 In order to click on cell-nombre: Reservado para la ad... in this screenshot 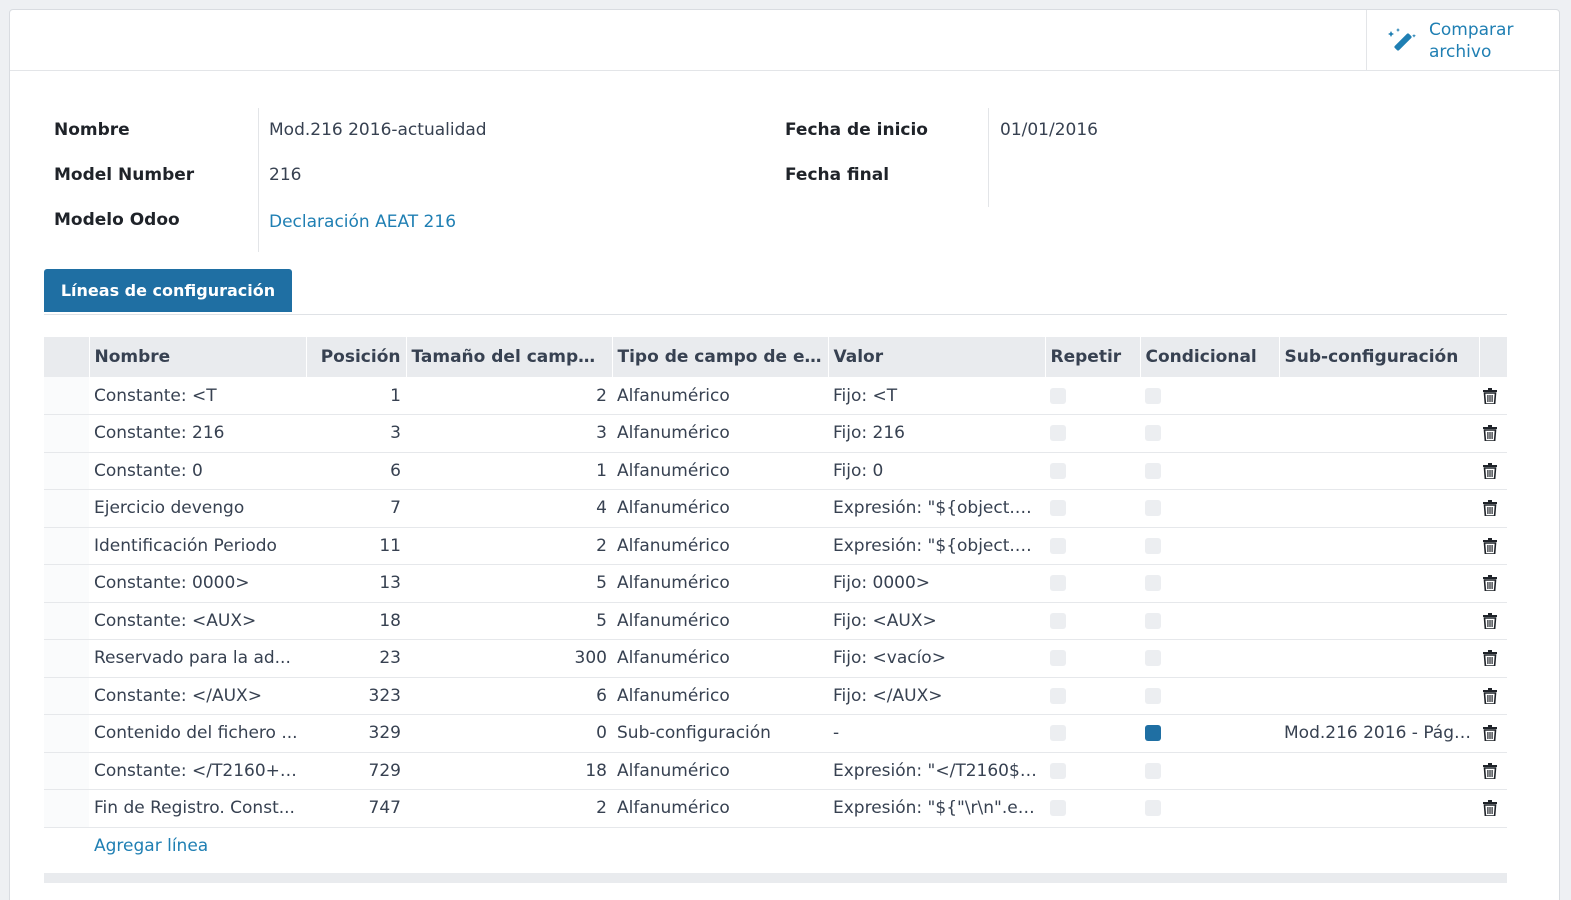, I will do `click(197, 658)`.